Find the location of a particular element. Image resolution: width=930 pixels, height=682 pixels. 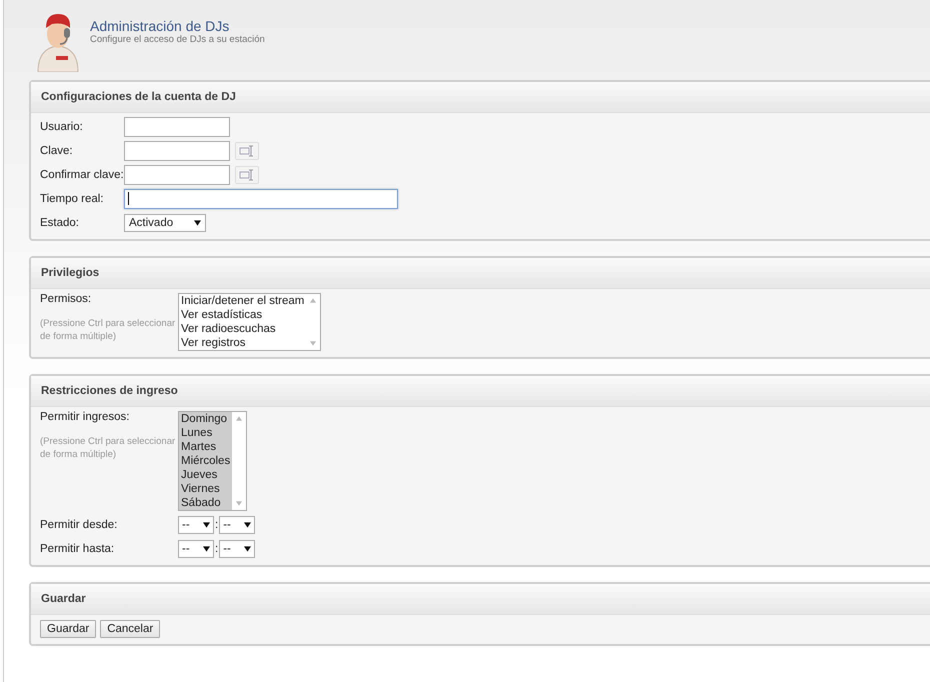

page-subtitle: Configure el acceso de DJs a su estación is located at coordinates (177, 39).